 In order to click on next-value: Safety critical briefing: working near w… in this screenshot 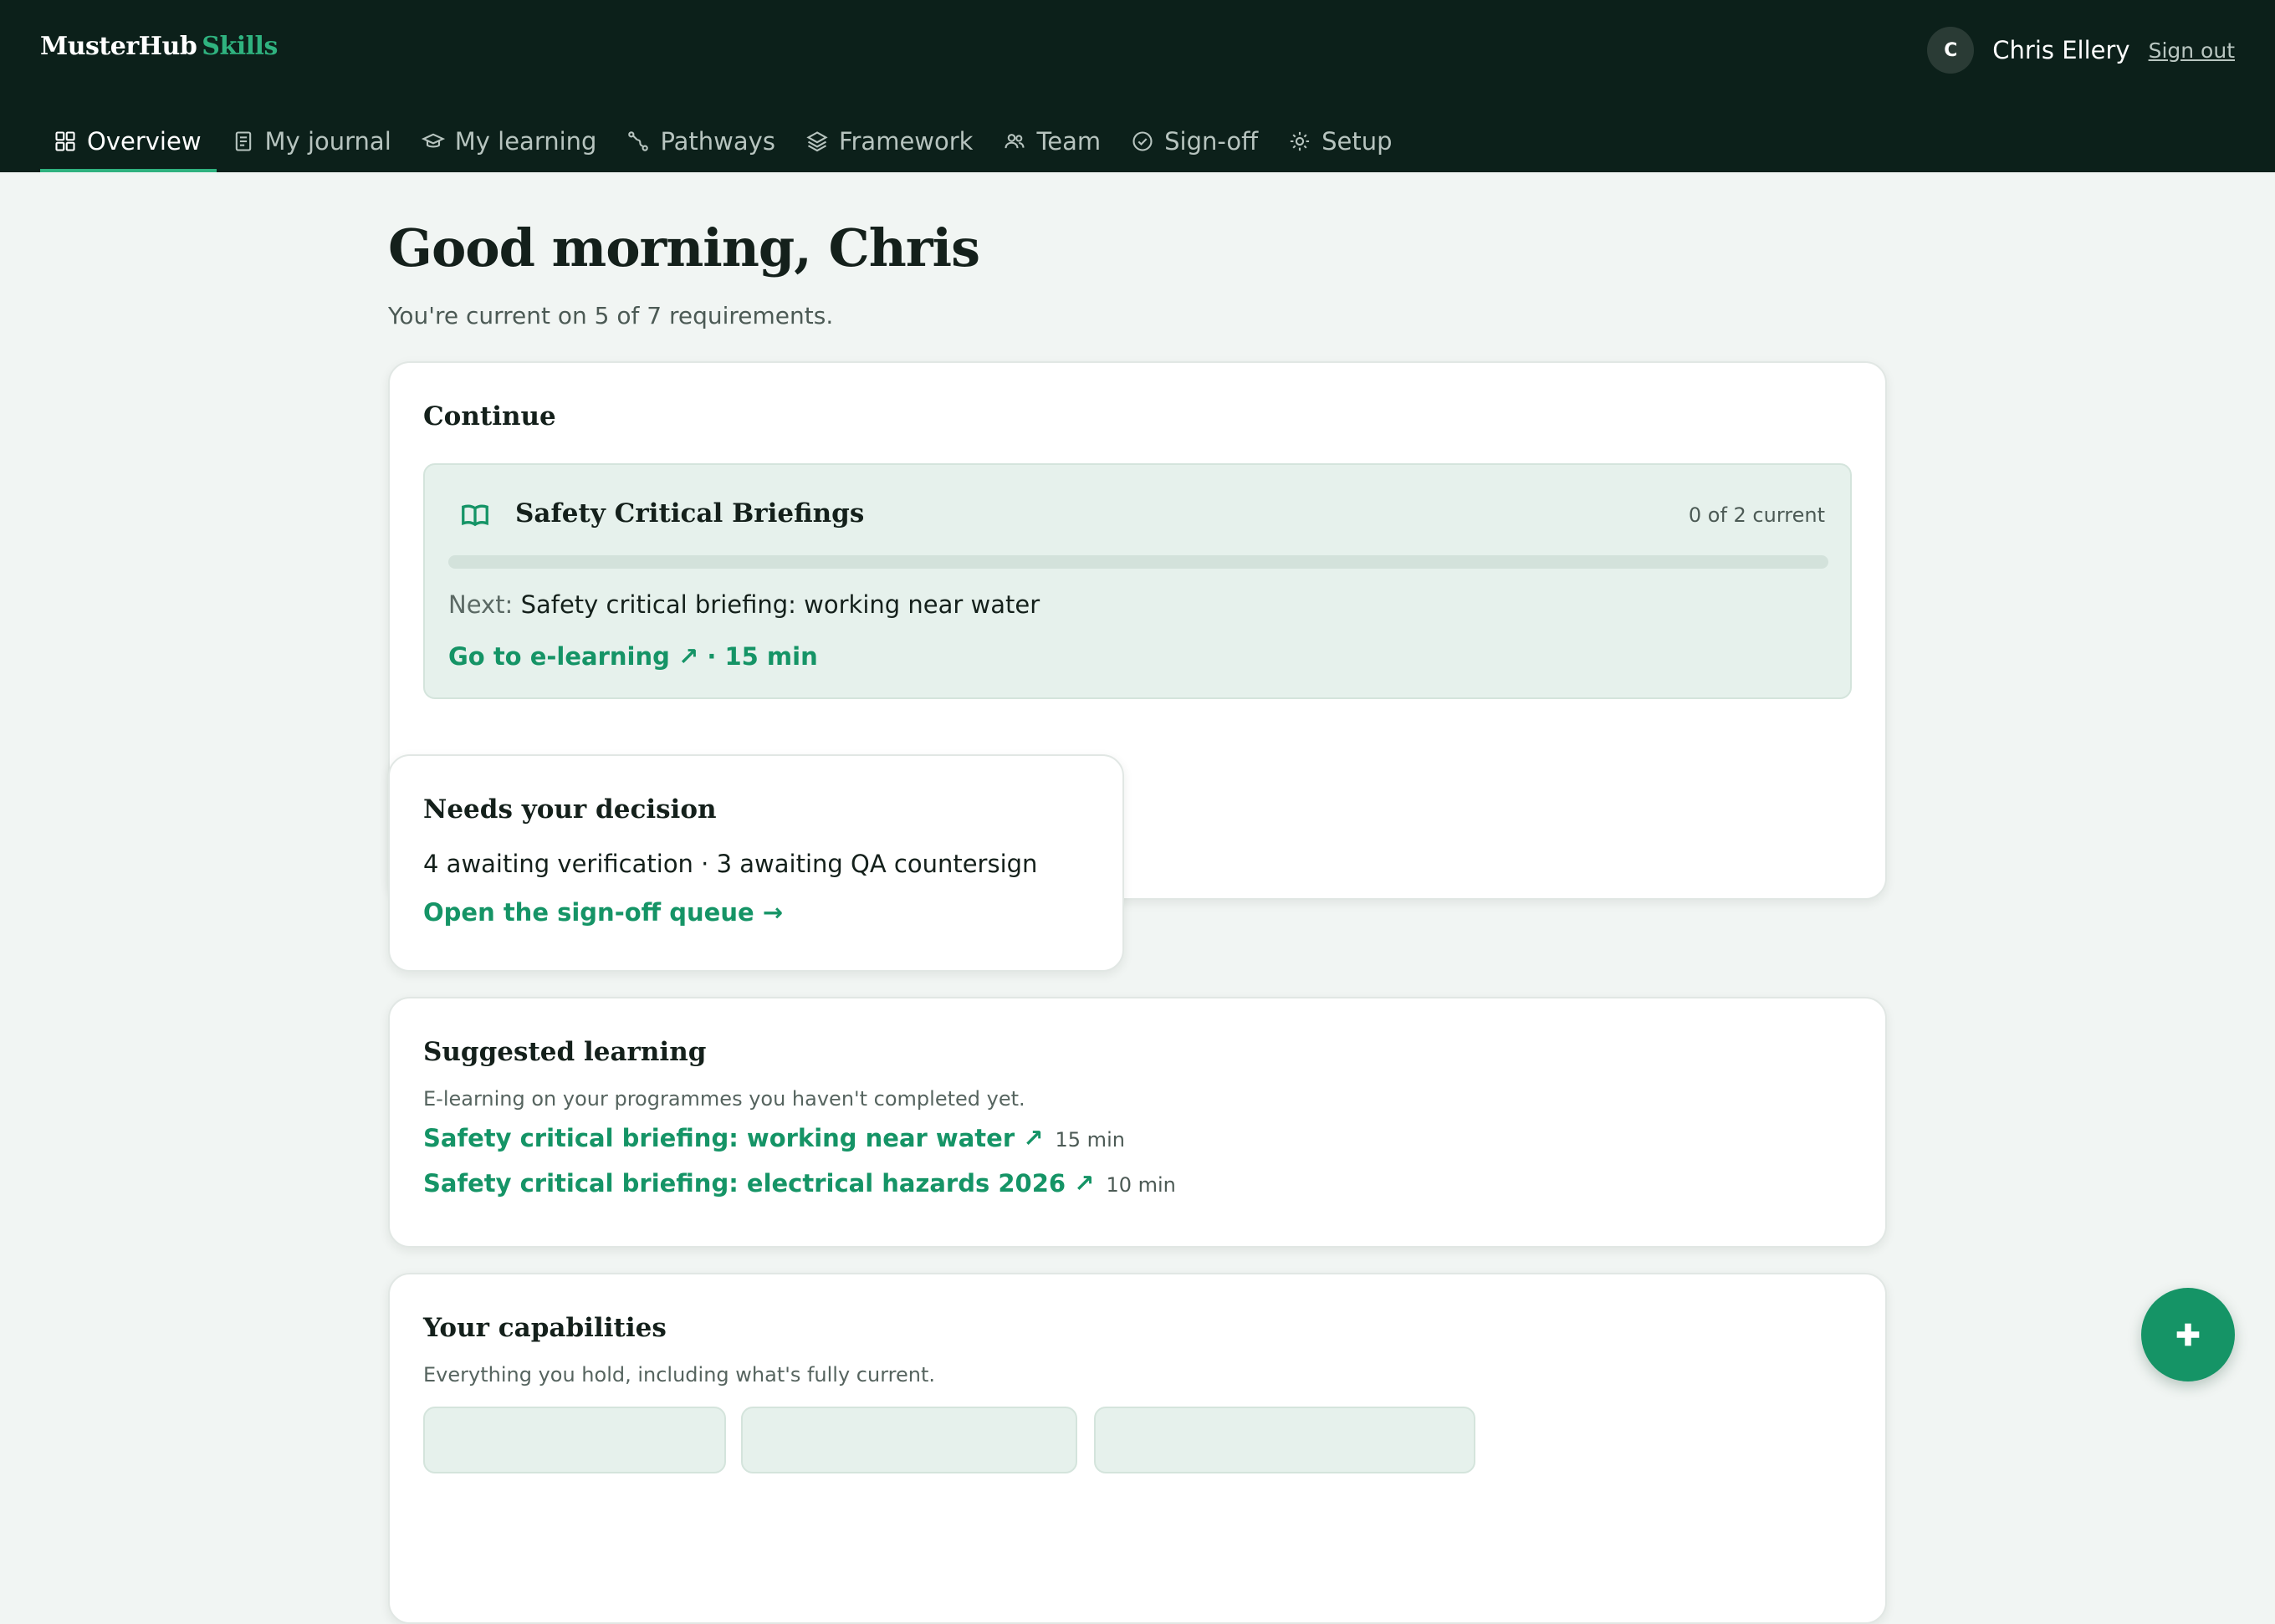, I will do `click(780, 604)`.